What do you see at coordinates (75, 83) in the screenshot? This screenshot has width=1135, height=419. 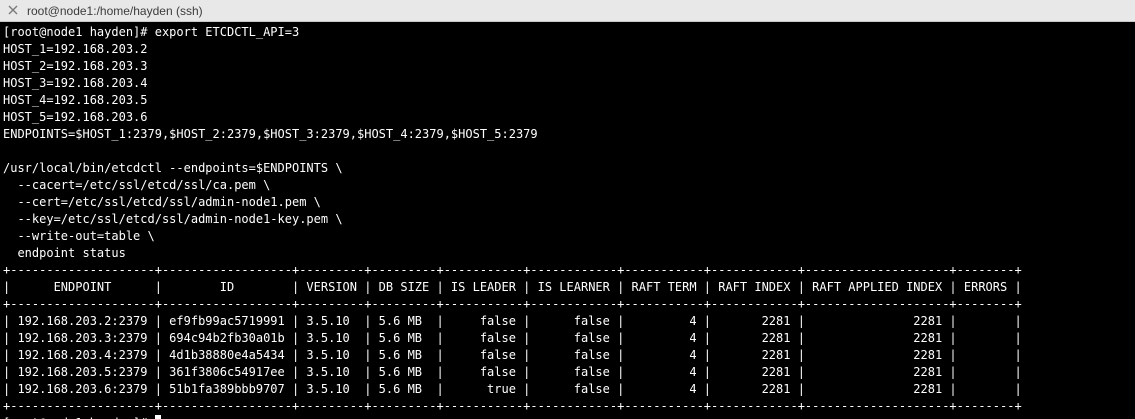 I see `command-line: HOST_3=192.168.203.4` at bounding box center [75, 83].